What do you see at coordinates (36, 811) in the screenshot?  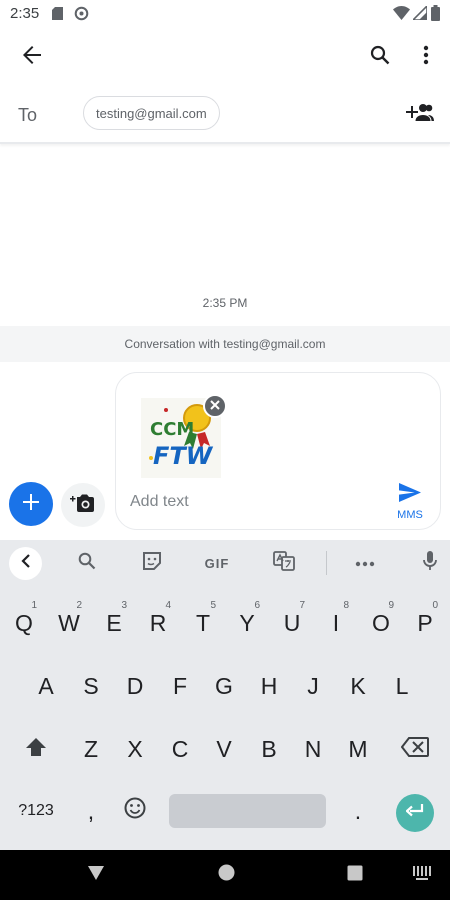 I see `symbols-key: ?123` at bounding box center [36, 811].